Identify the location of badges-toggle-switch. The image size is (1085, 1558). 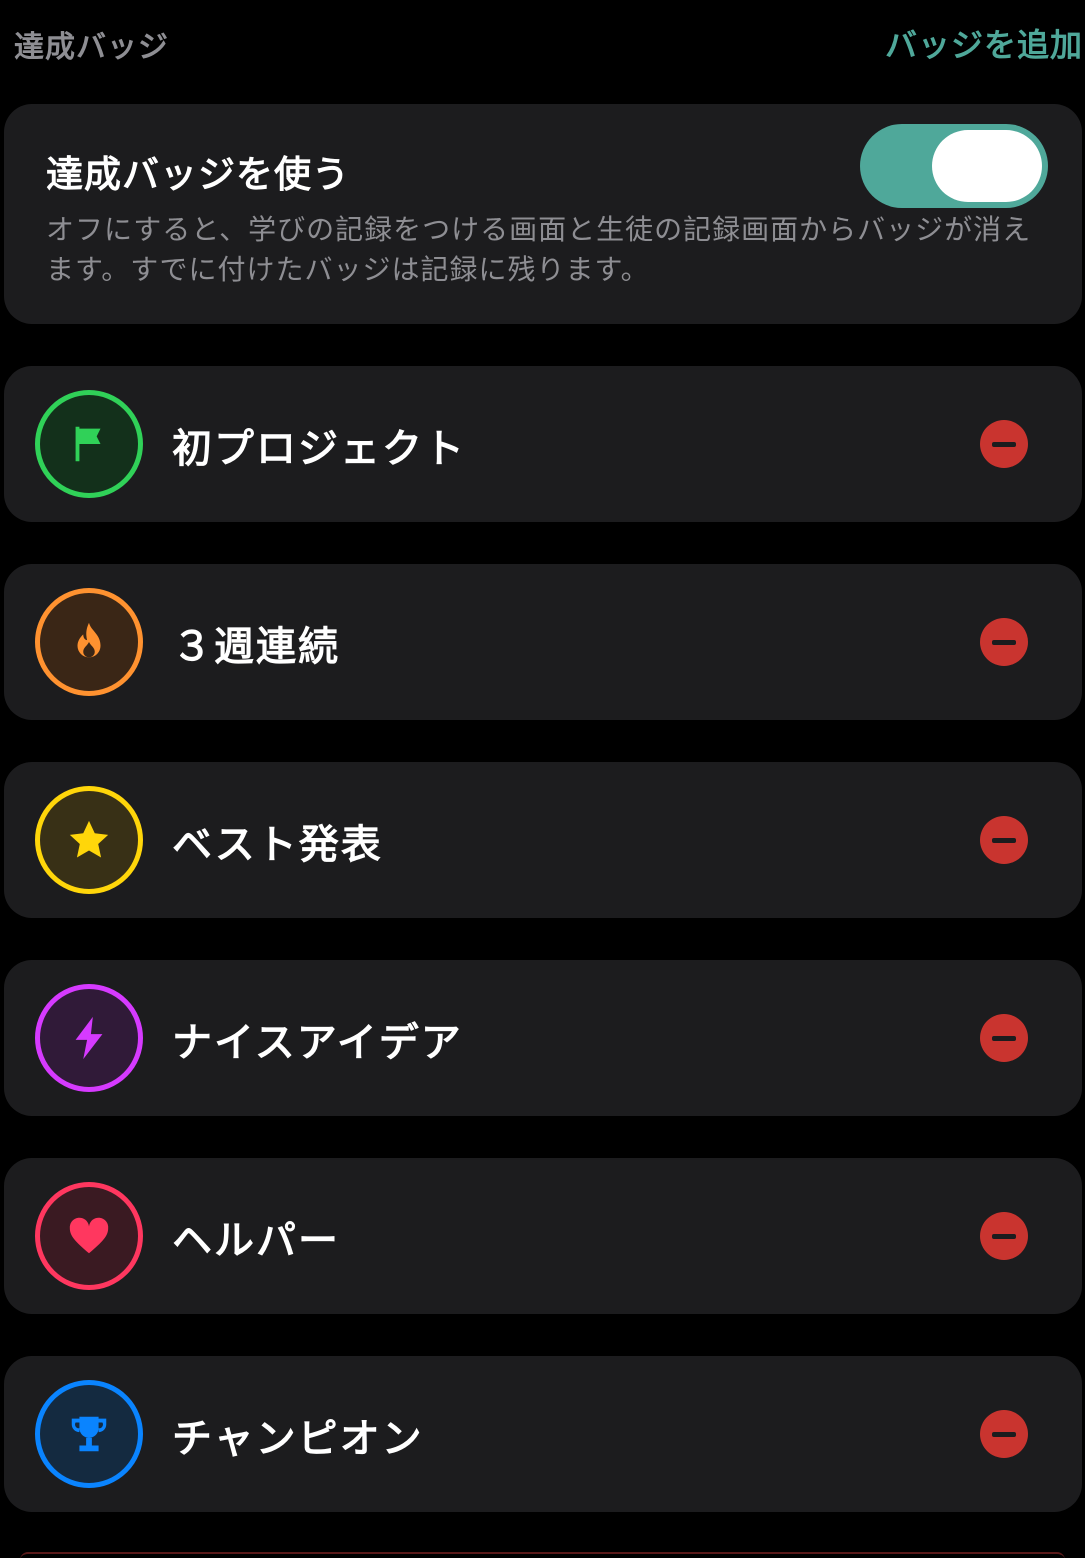
(954, 166).